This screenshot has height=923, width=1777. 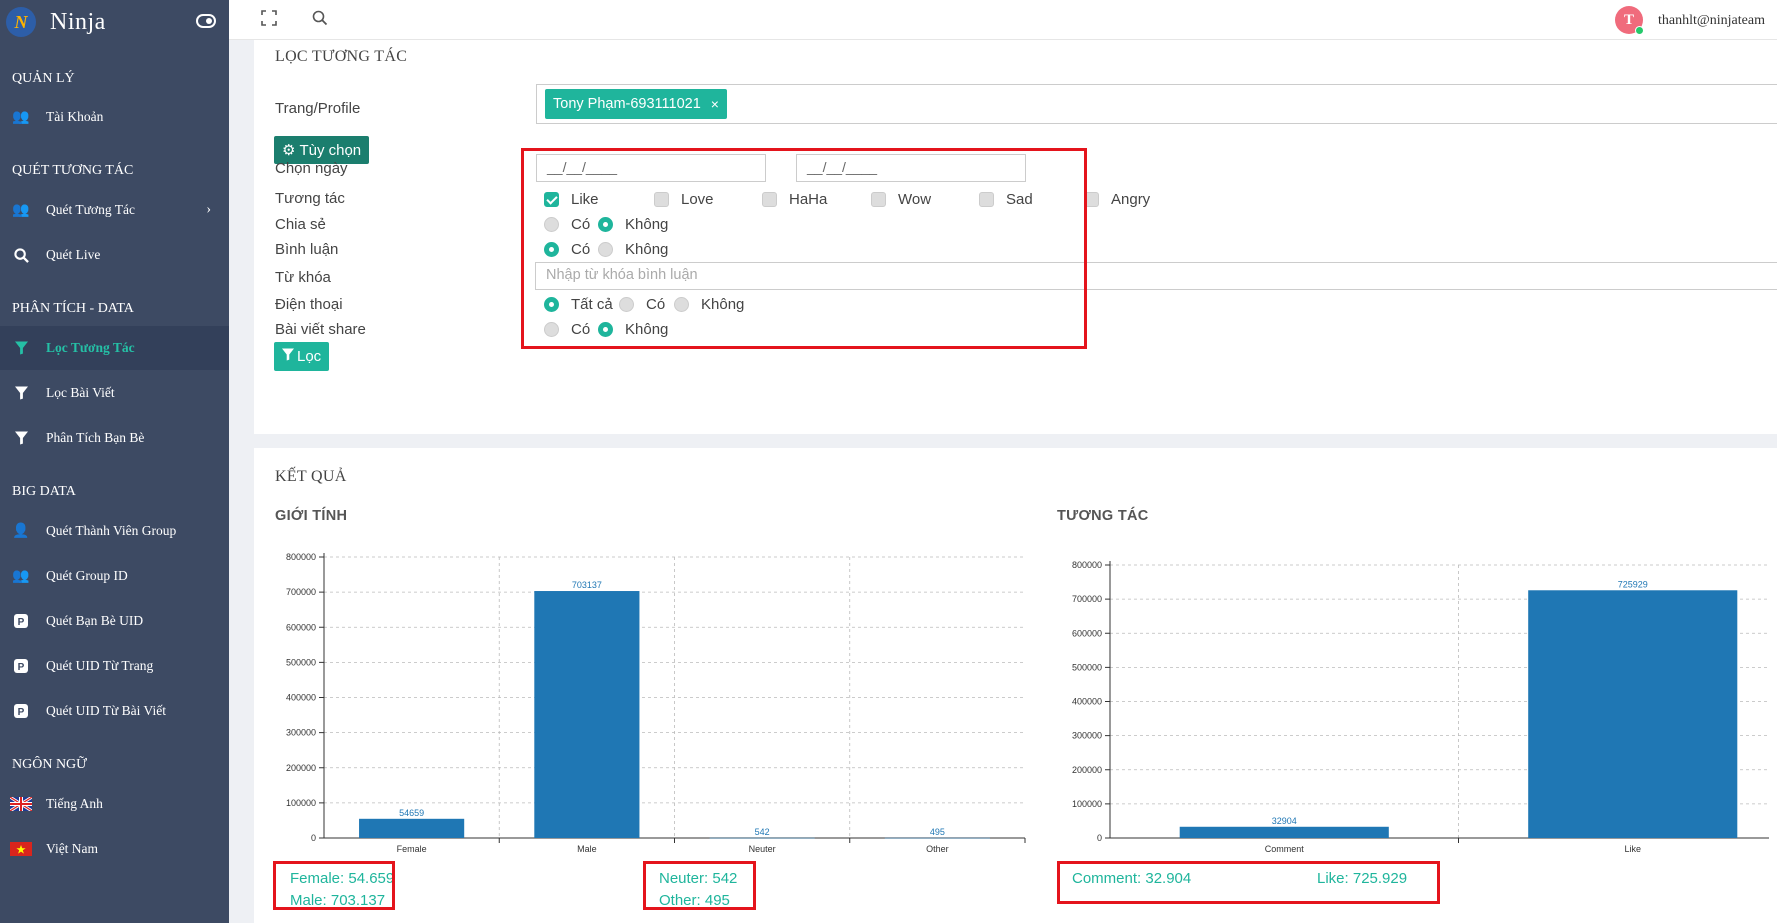 I want to click on sidebar-item-label: Lọc Tương Tác, so click(x=90, y=347).